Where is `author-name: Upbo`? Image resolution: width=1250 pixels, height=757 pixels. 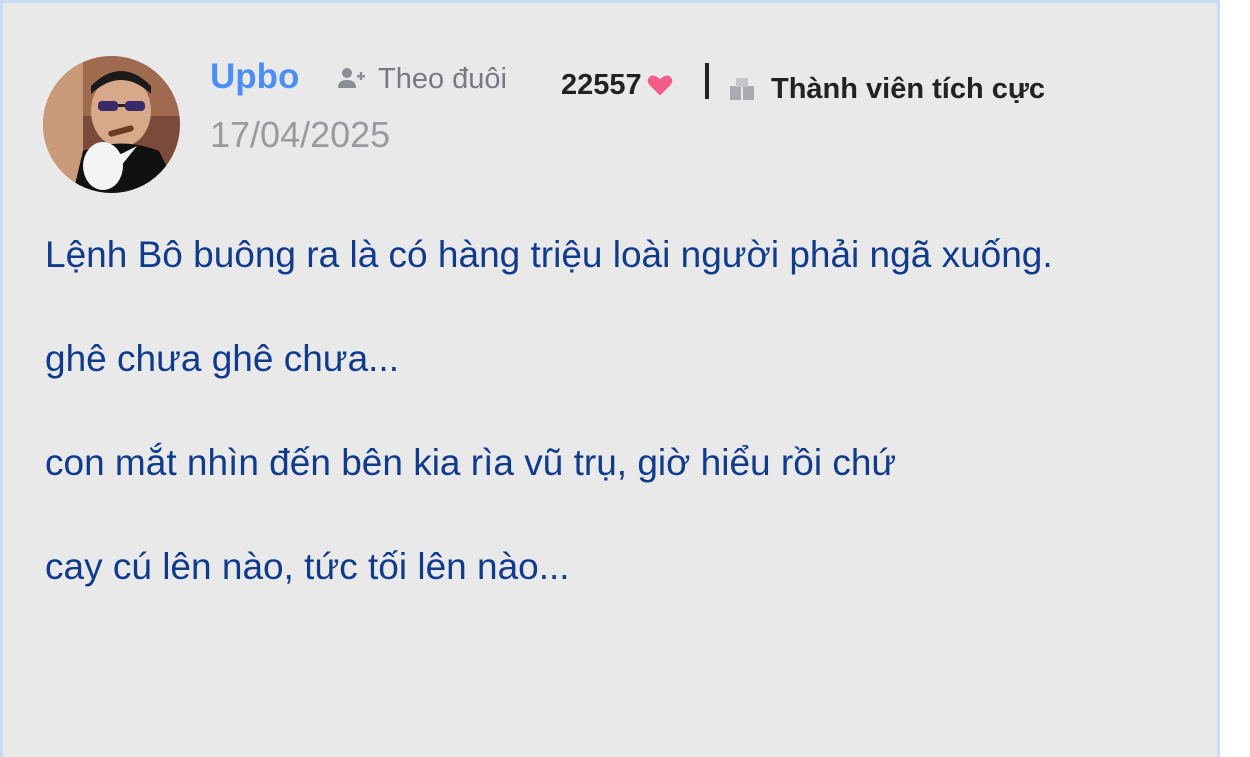 author-name: Upbo is located at coordinates (254, 77).